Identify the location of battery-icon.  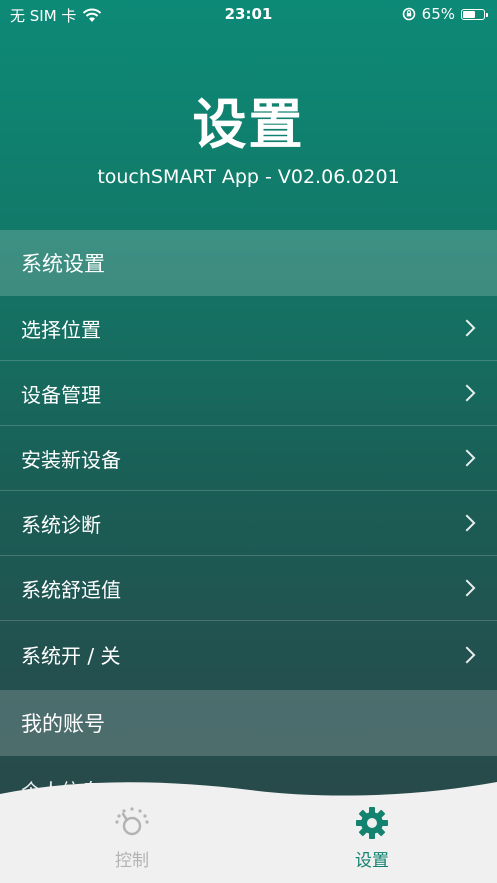
(474, 14).